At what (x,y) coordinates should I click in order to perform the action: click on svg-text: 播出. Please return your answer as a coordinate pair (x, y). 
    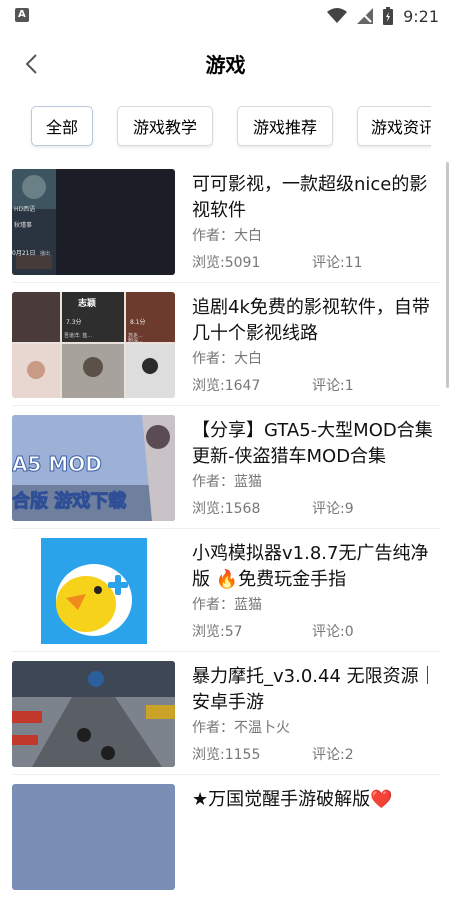
    Looking at the image, I should click on (45, 253).